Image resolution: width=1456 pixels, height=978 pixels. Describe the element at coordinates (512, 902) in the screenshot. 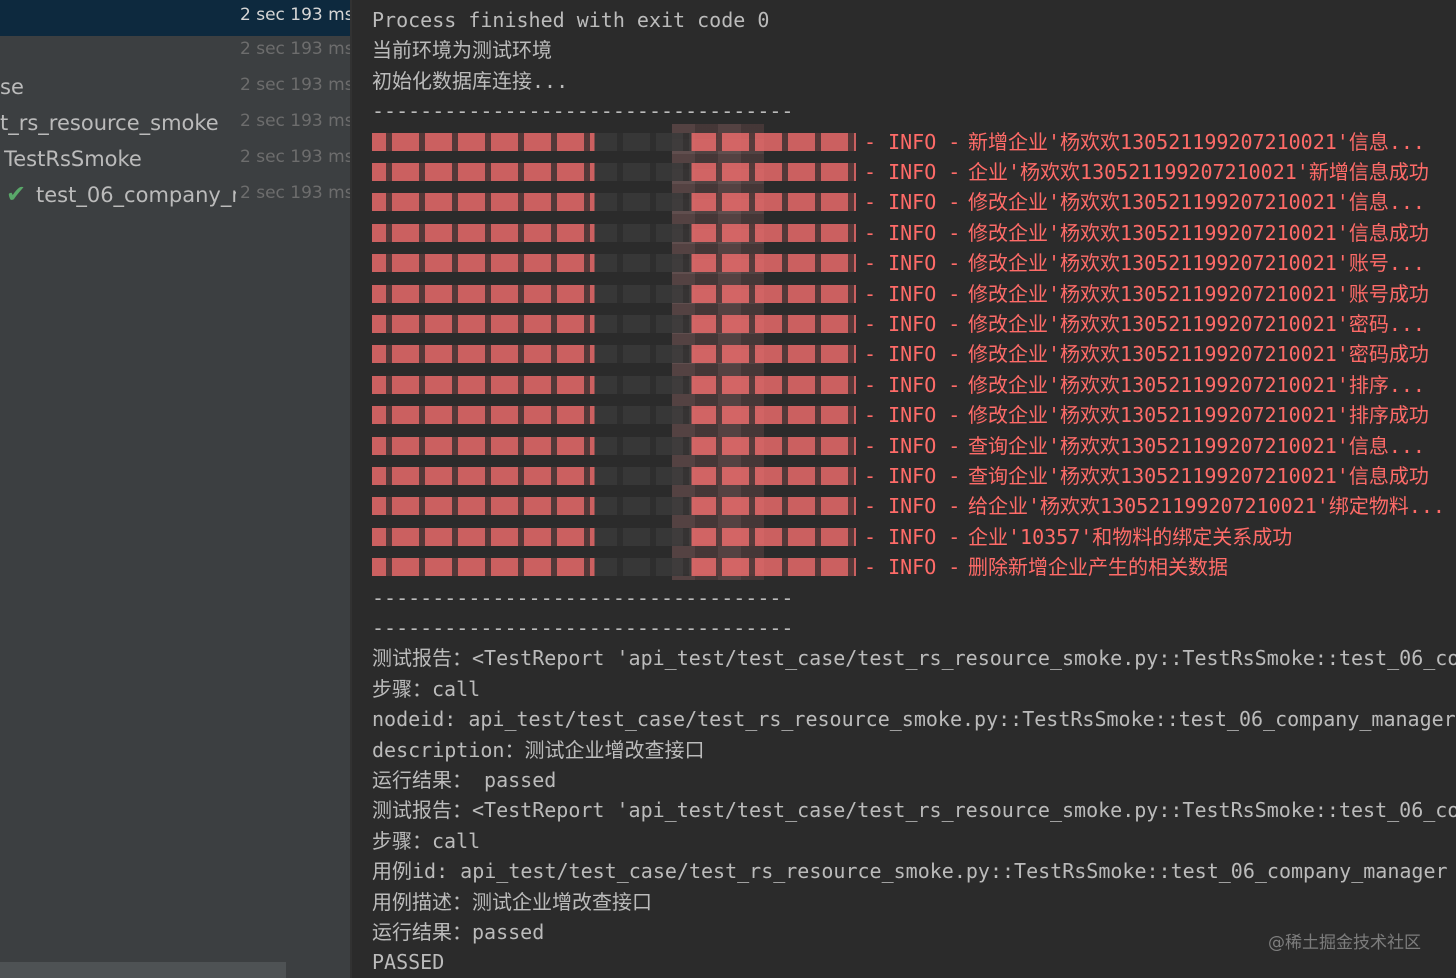

I see `report-line: 用例描述：测试企业增改查接口` at that location.